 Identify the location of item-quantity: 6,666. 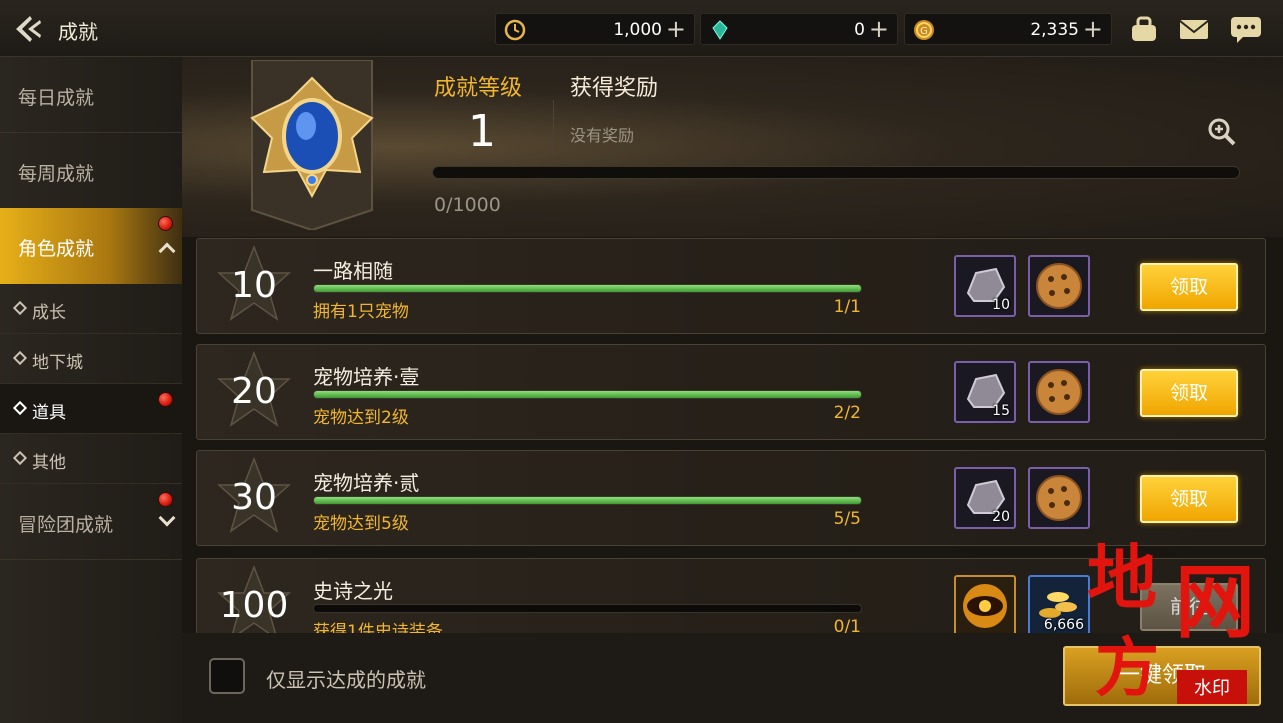
(1063, 625).